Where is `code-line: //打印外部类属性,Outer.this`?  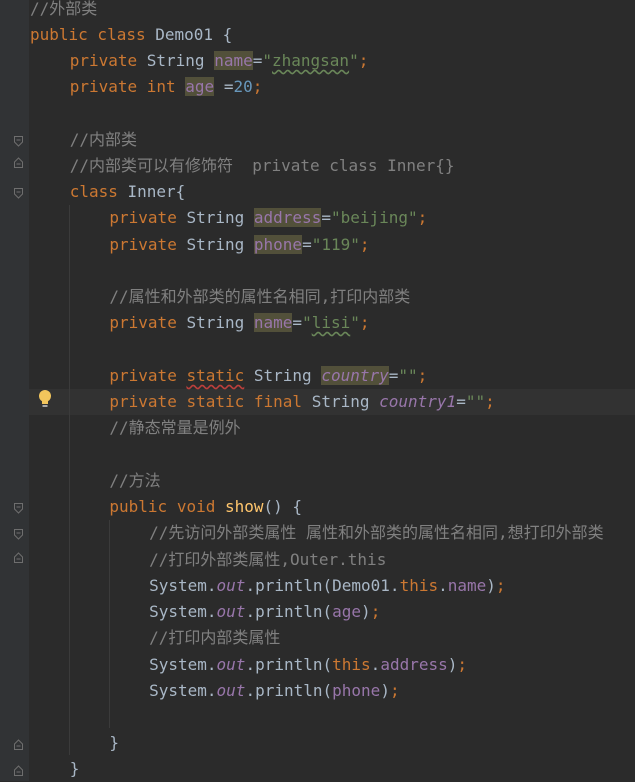
code-line: //打印外部类属性,Outer.this is located at coordinates (267, 560).